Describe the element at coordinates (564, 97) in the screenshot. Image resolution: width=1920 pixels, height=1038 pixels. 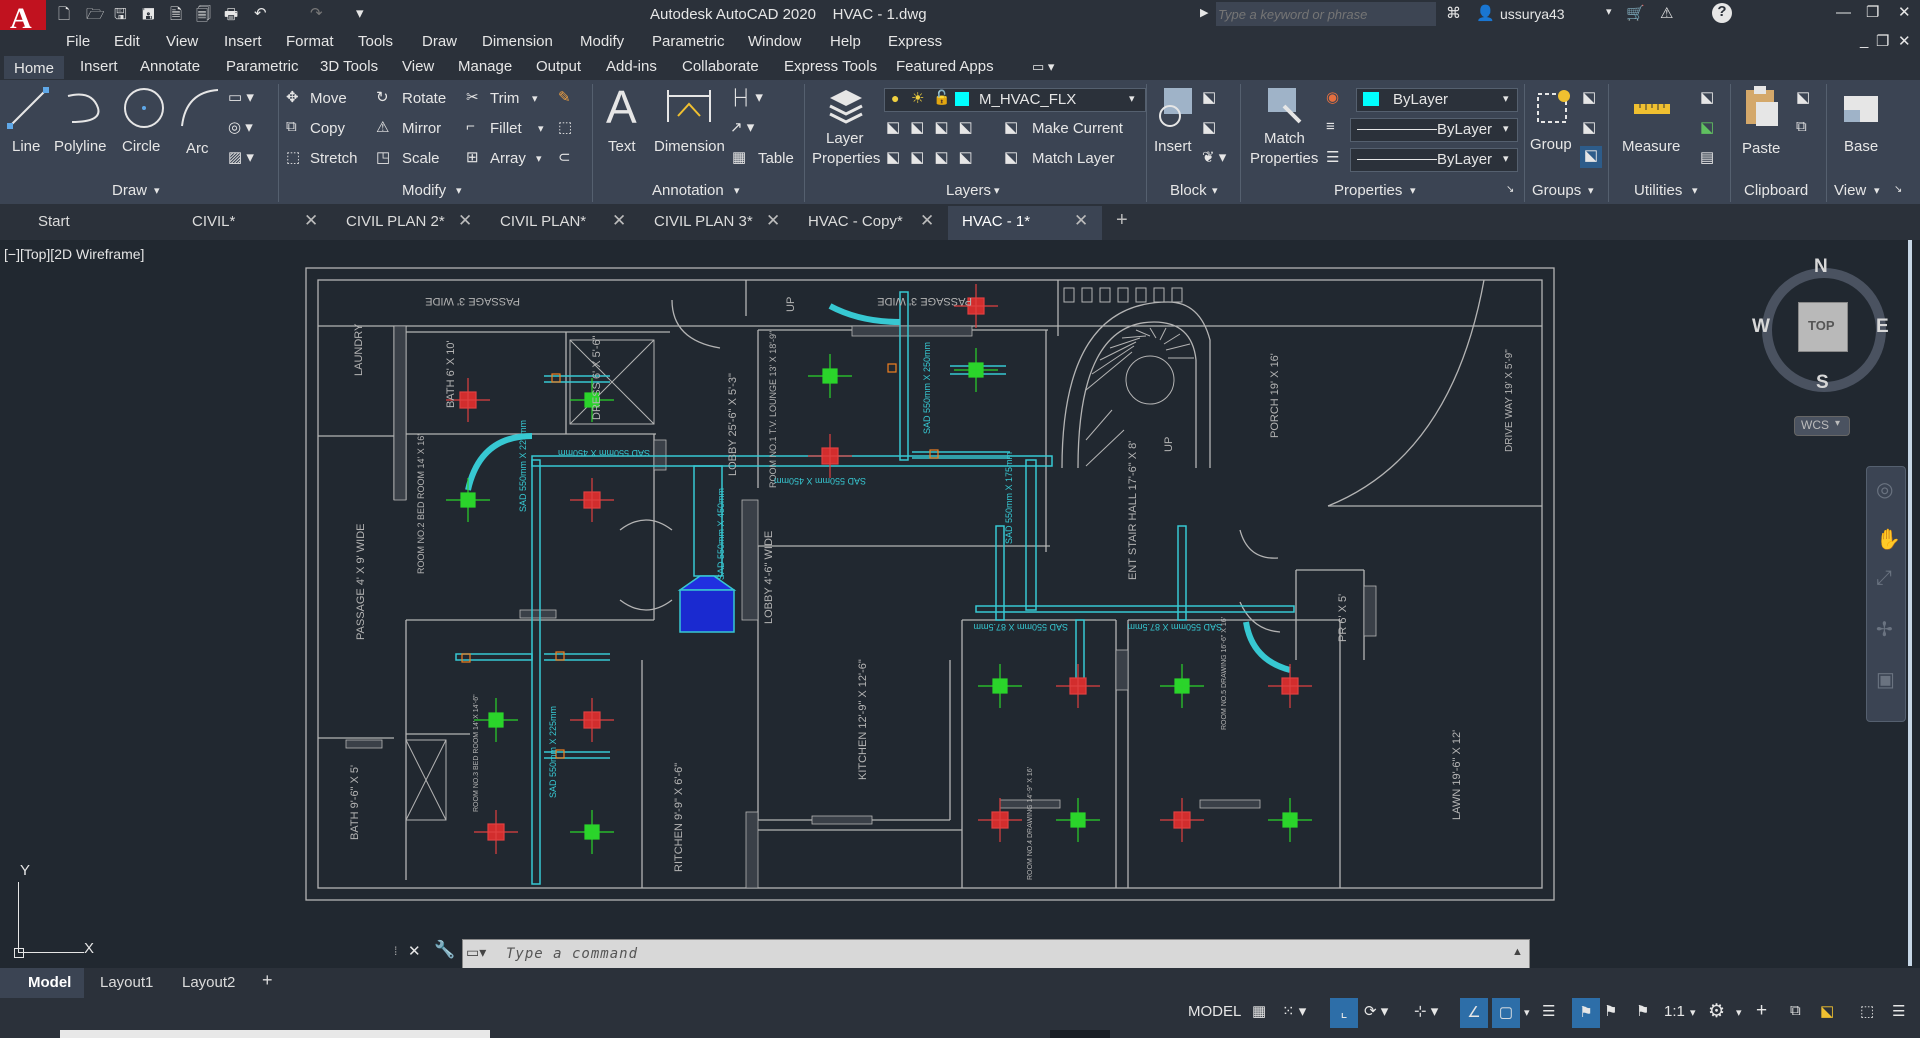
I see `erase-icon: ✎` at that location.